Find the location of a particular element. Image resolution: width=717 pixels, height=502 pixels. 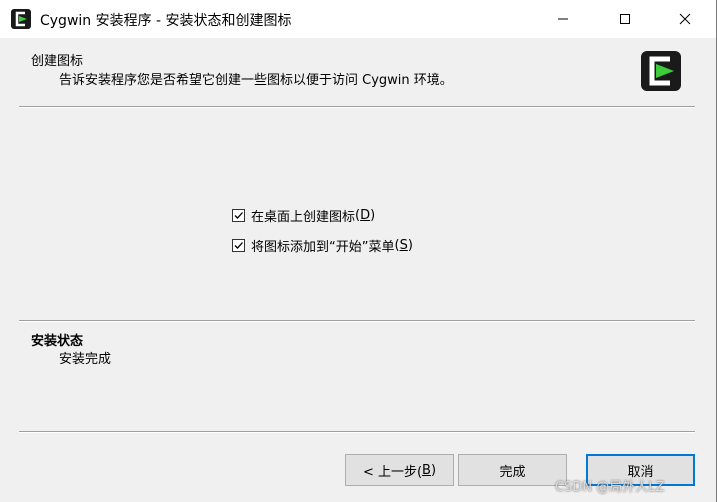

page-description: 告诉安装程序您是否希望它创建一些图标以便于访问 Cygwin 环境。 is located at coordinates (256, 80).